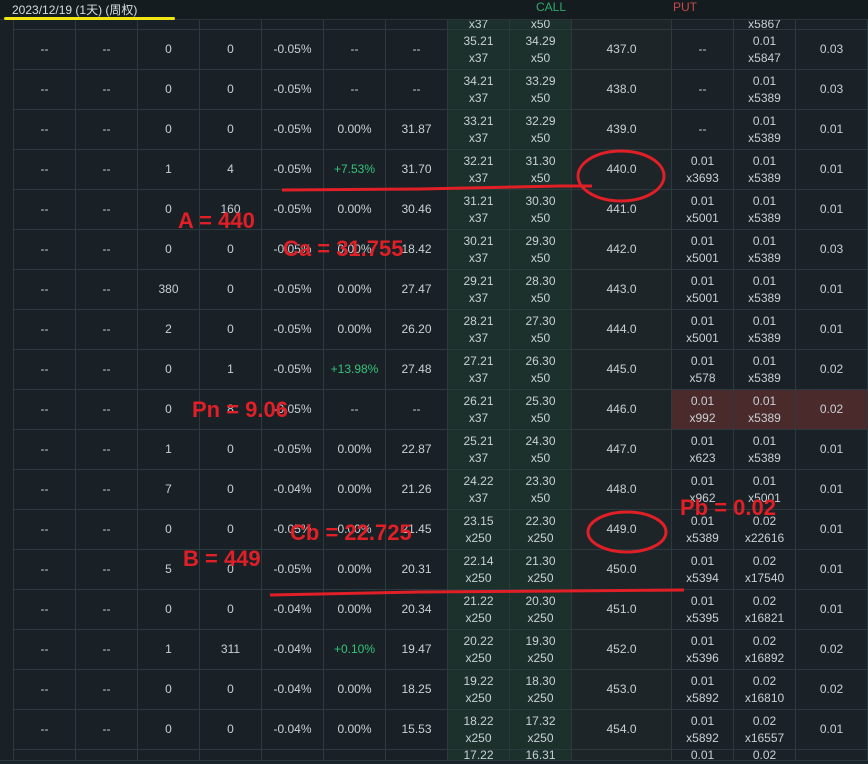 The image size is (868, 764). Describe the element at coordinates (541, 570) in the screenshot. I see `row-13-call-ask-cell: 21.30 x250` at that location.